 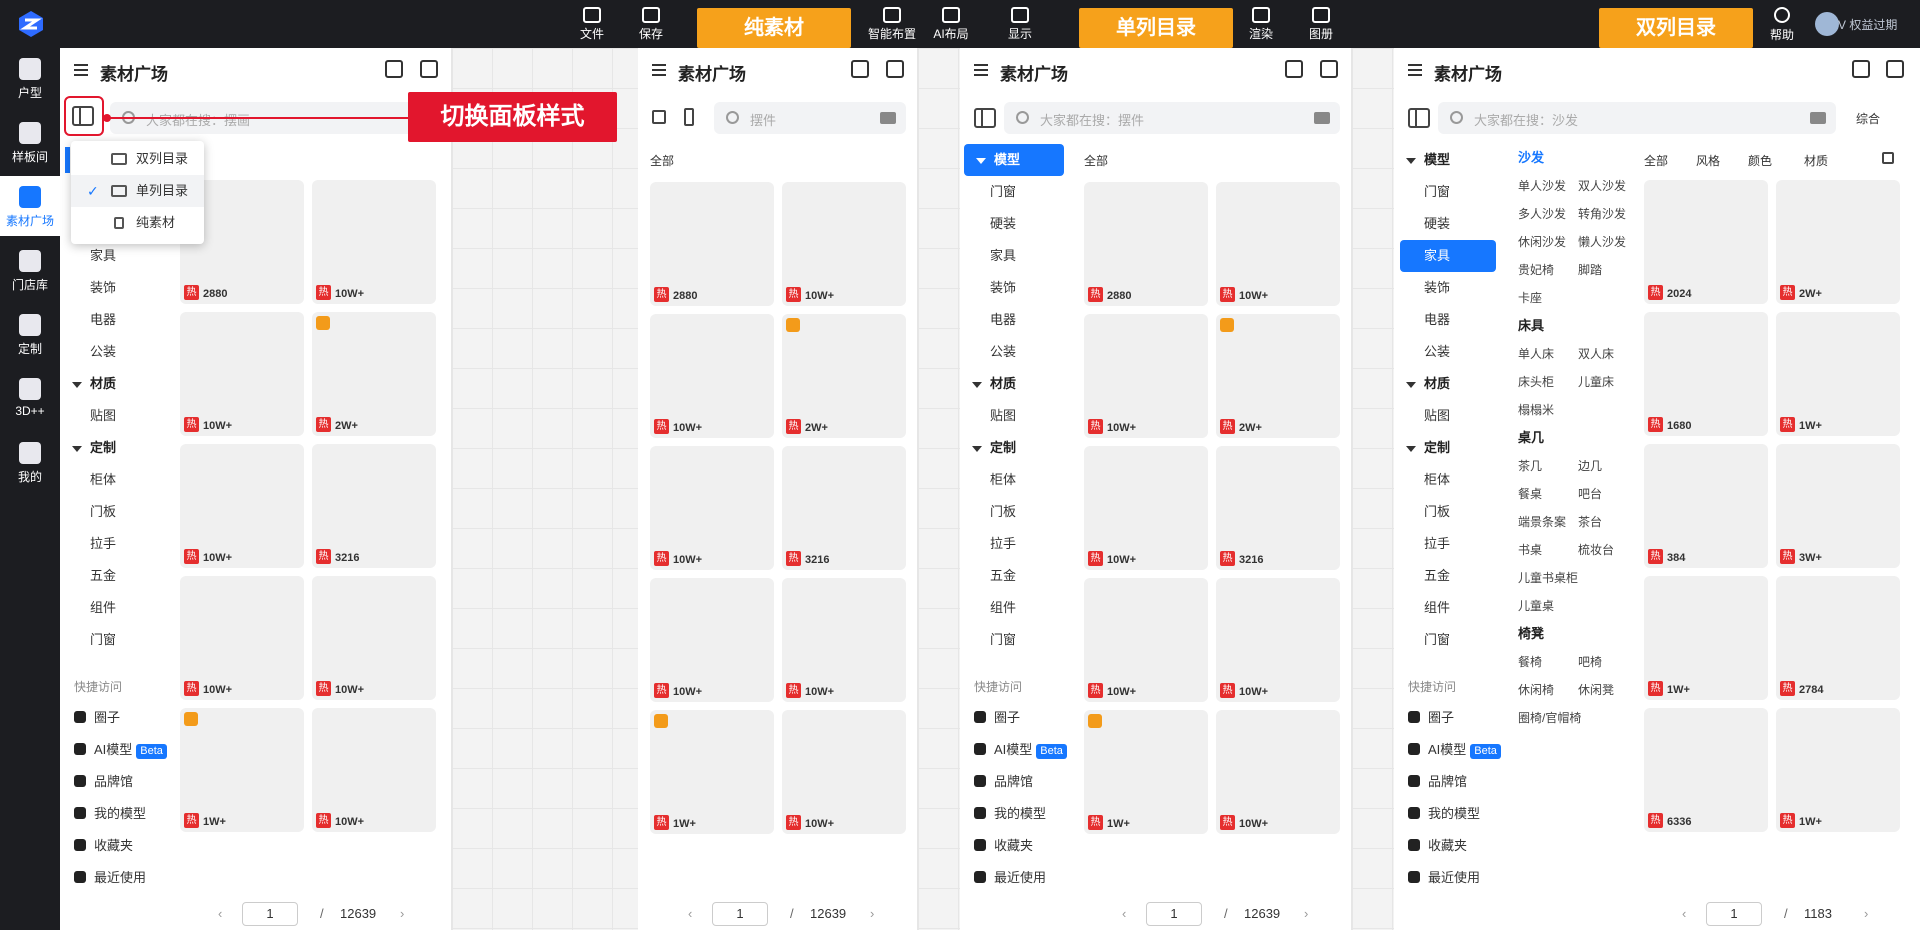 What do you see at coordinates (1548, 186) in the screenshot?
I see `tag-item: 单人沙发` at bounding box center [1548, 186].